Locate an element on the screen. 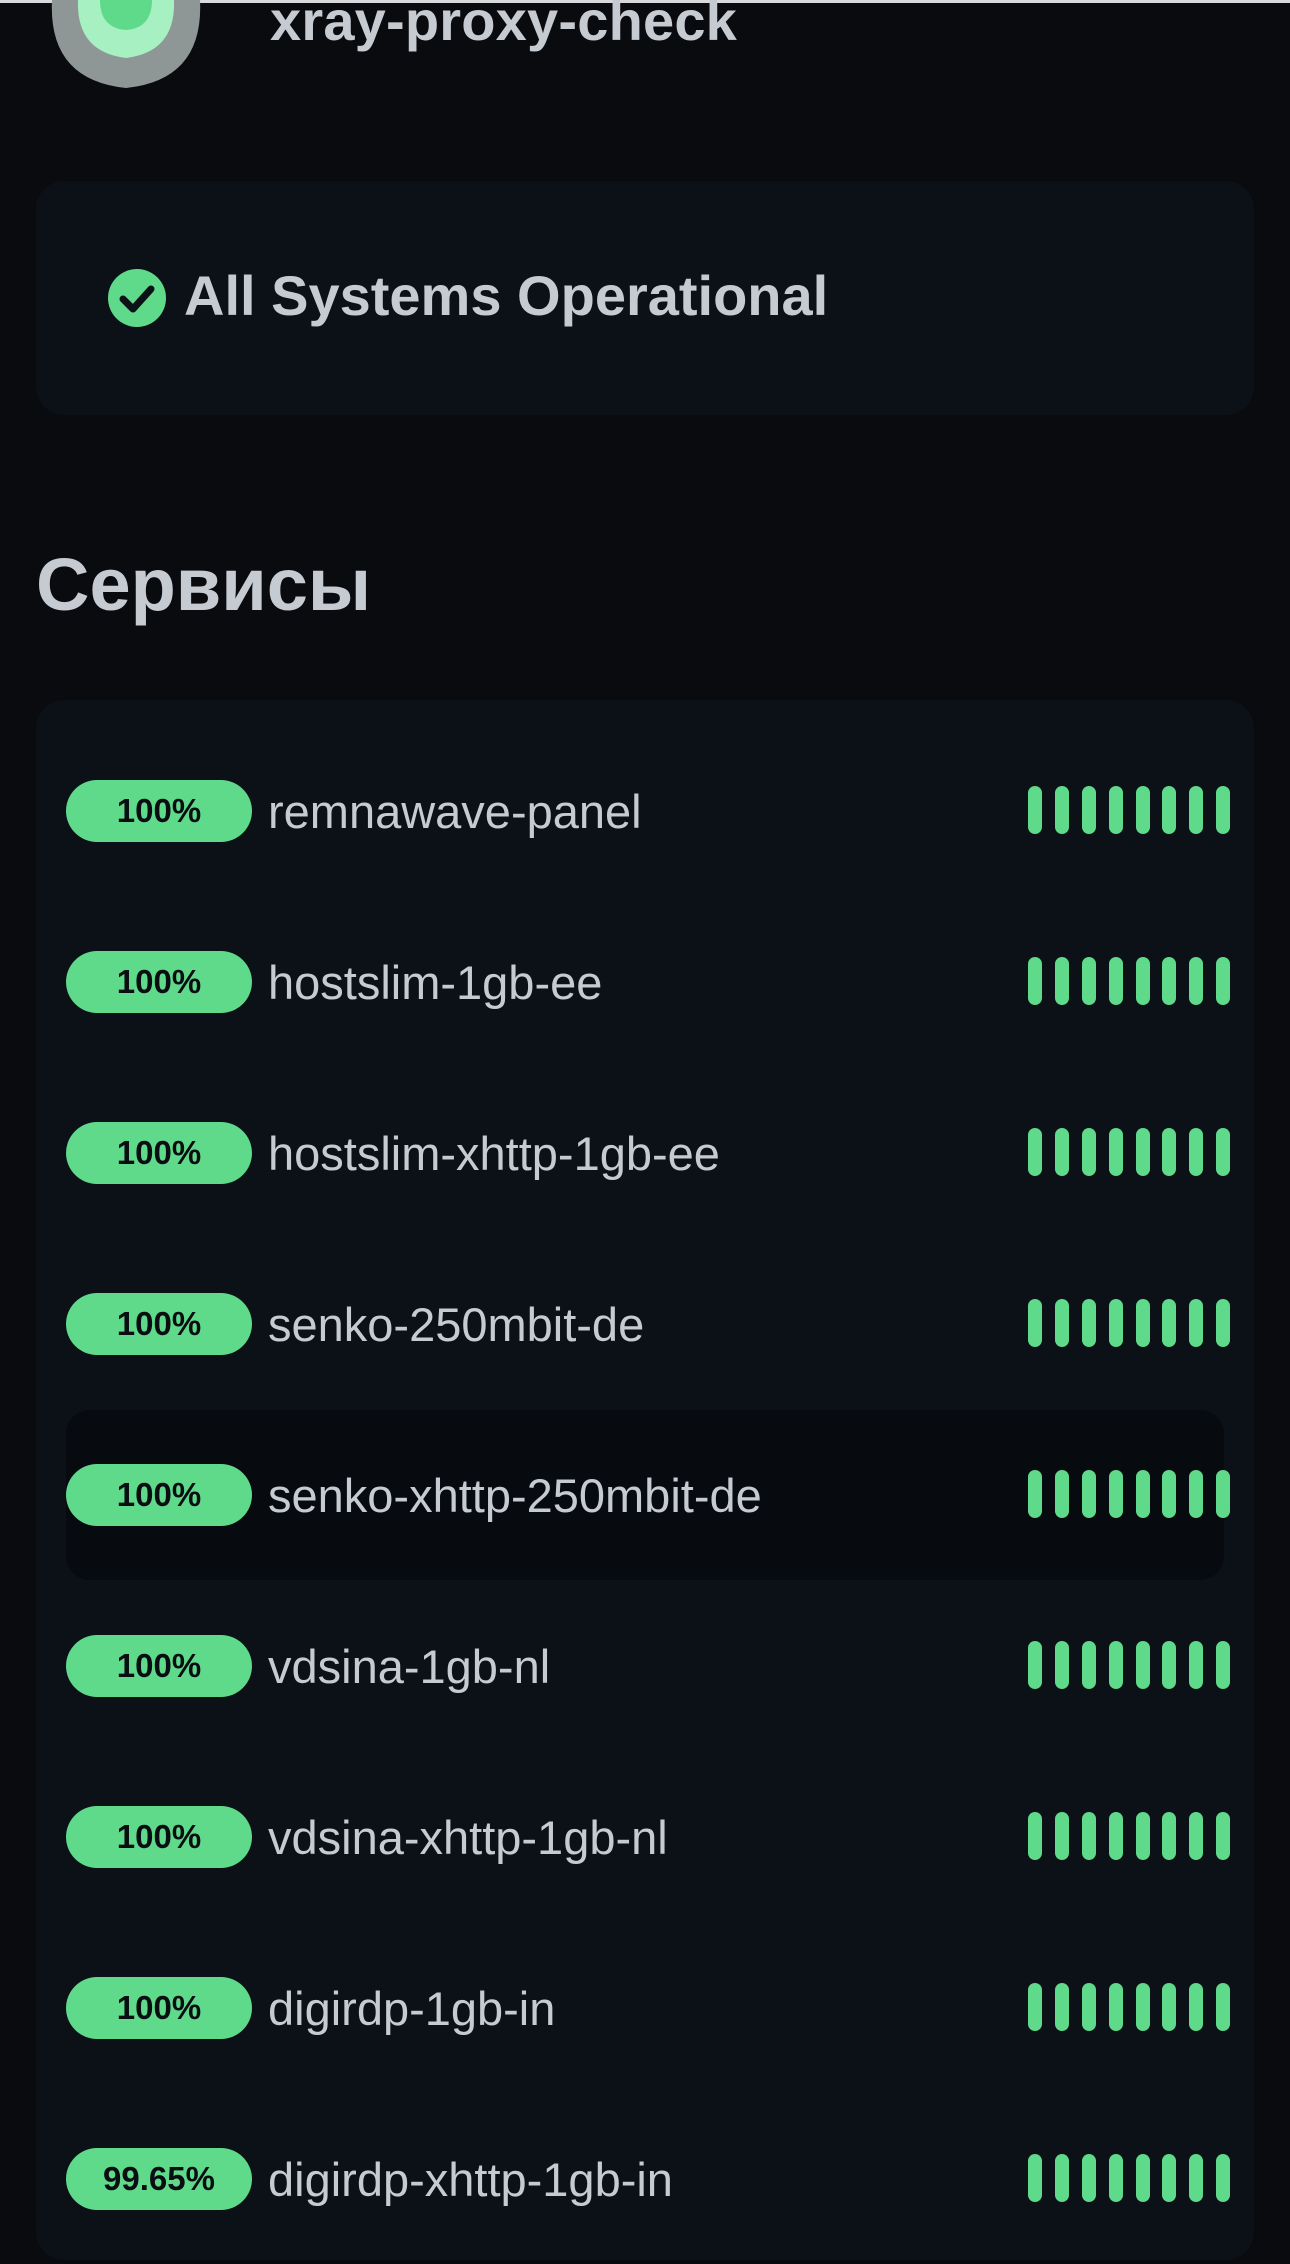  service-row: 100% vdsina-xhttp-1gb-nl is located at coordinates (648, 1837).